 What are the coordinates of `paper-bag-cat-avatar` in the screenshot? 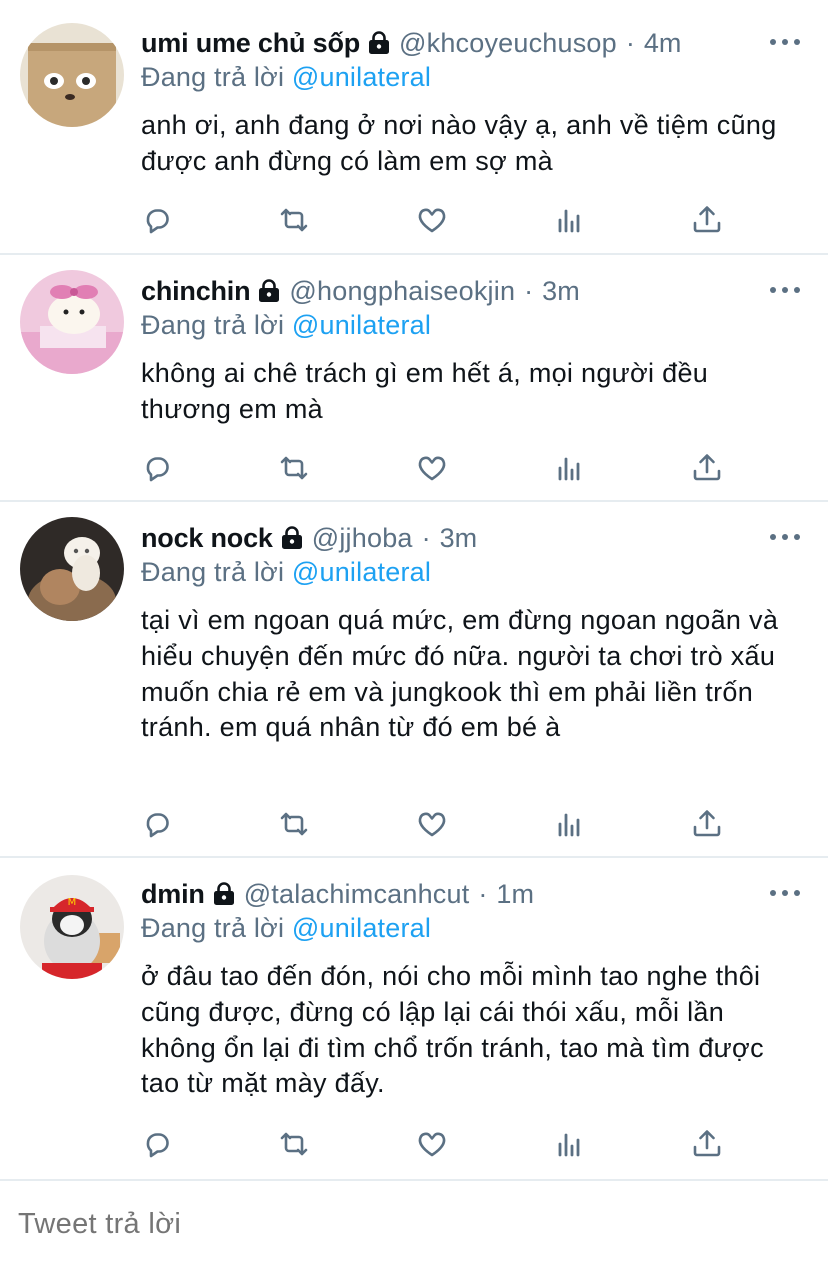 It's located at (72, 75).